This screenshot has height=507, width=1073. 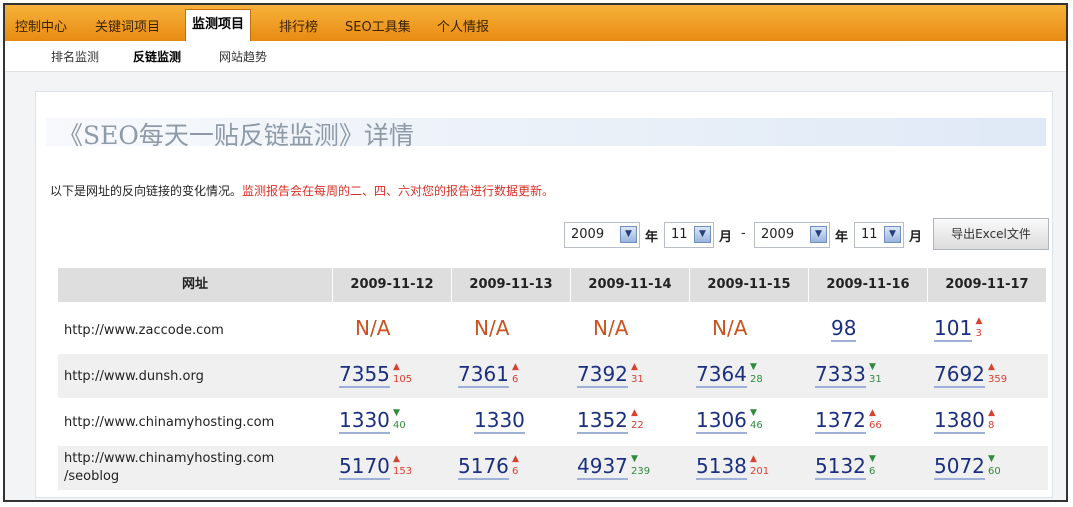 I want to click on backlink-count-link: 4937, so click(x=602, y=467).